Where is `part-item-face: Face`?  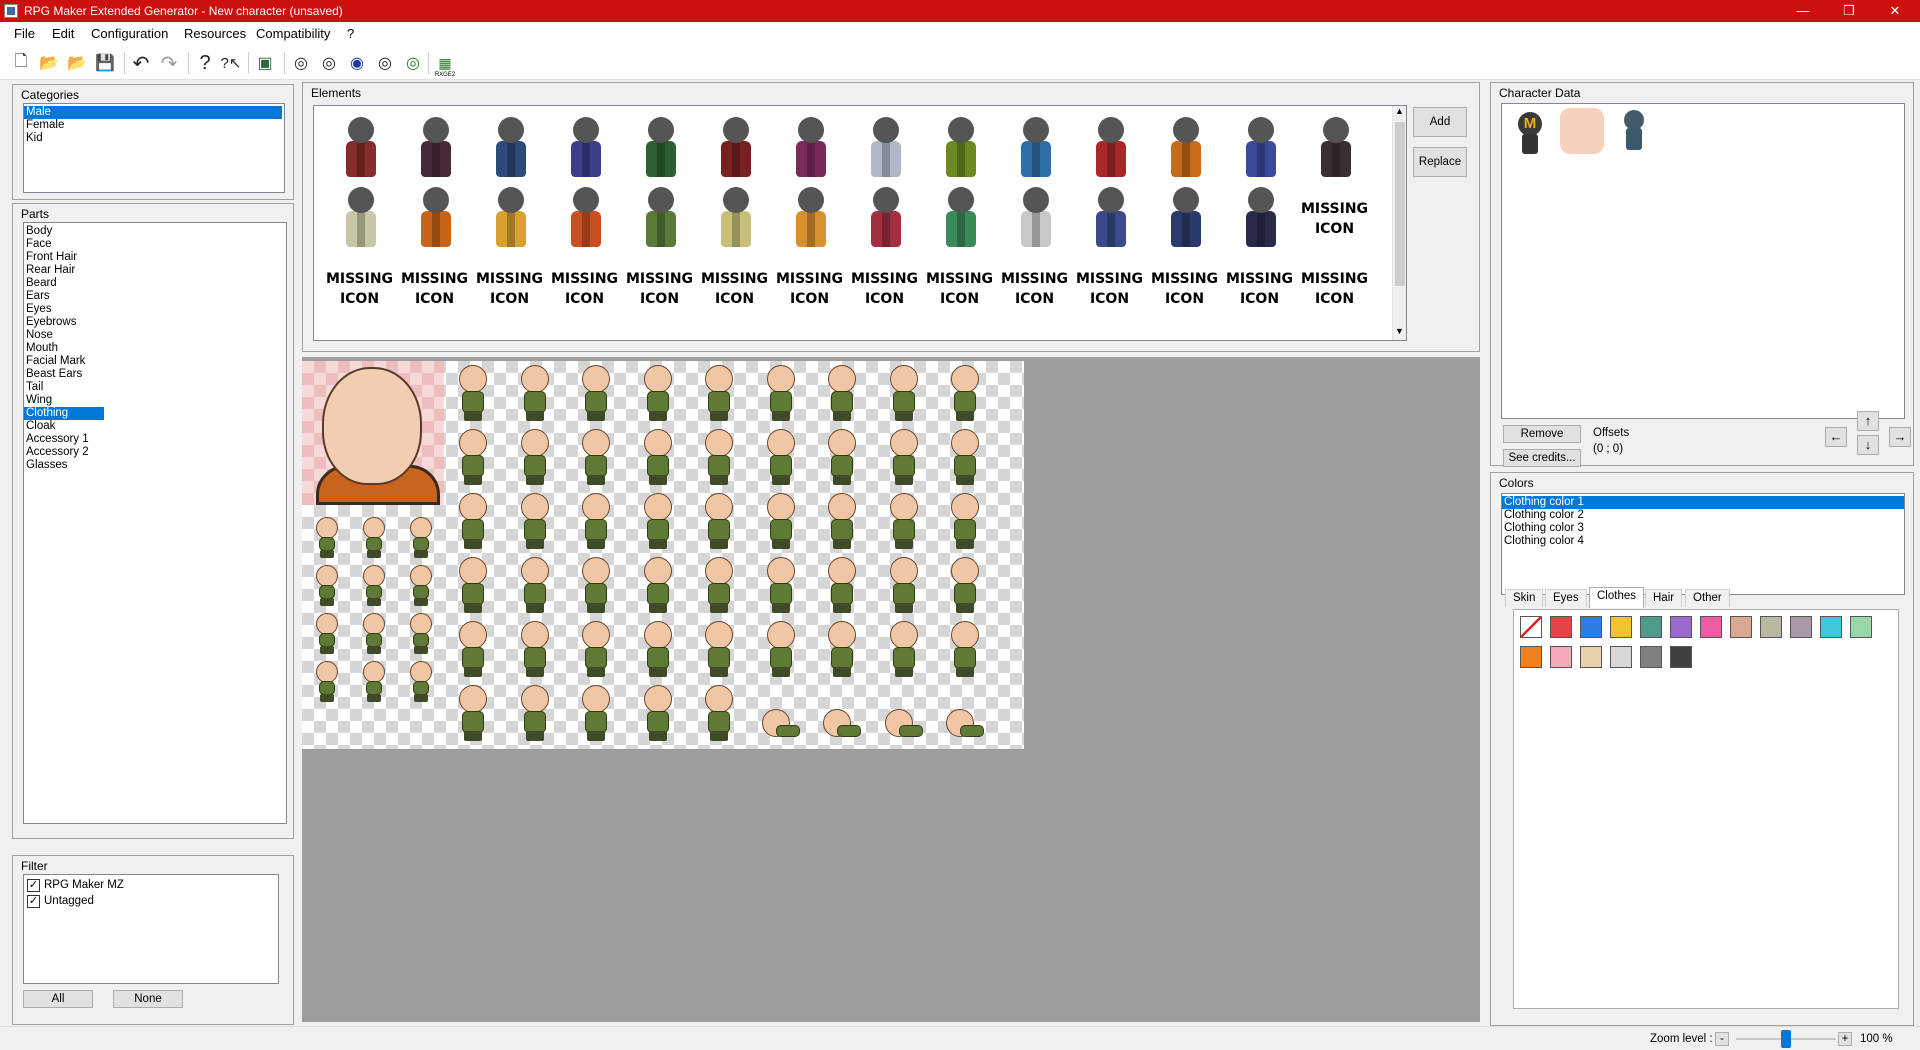 part-item-face: Face is located at coordinates (155, 244).